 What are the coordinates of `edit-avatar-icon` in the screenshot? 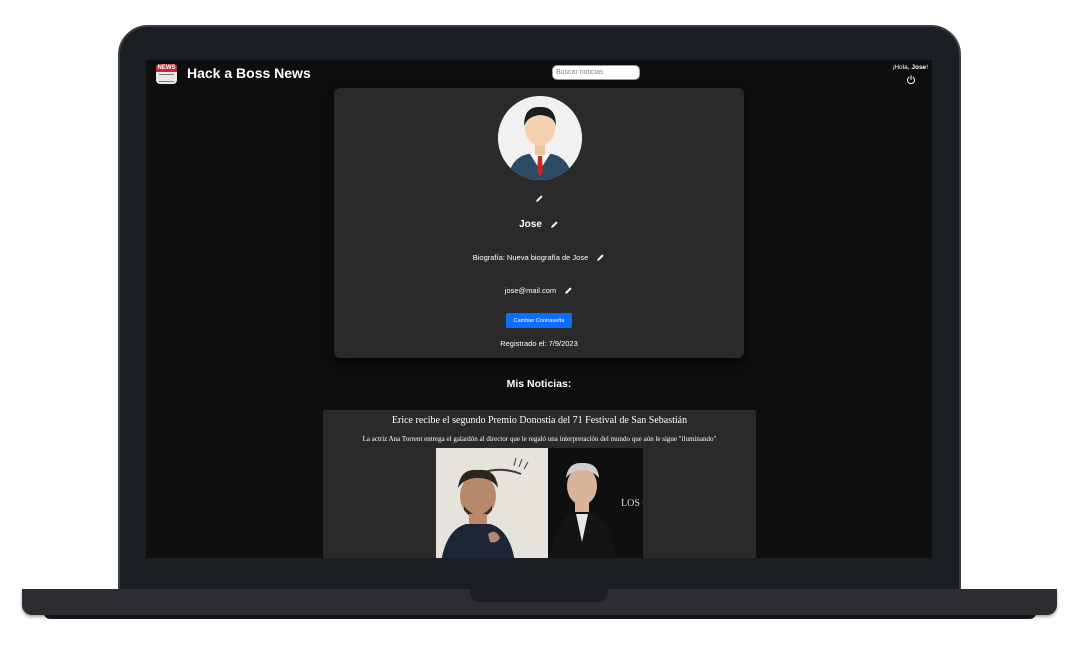 It's located at (539, 198).